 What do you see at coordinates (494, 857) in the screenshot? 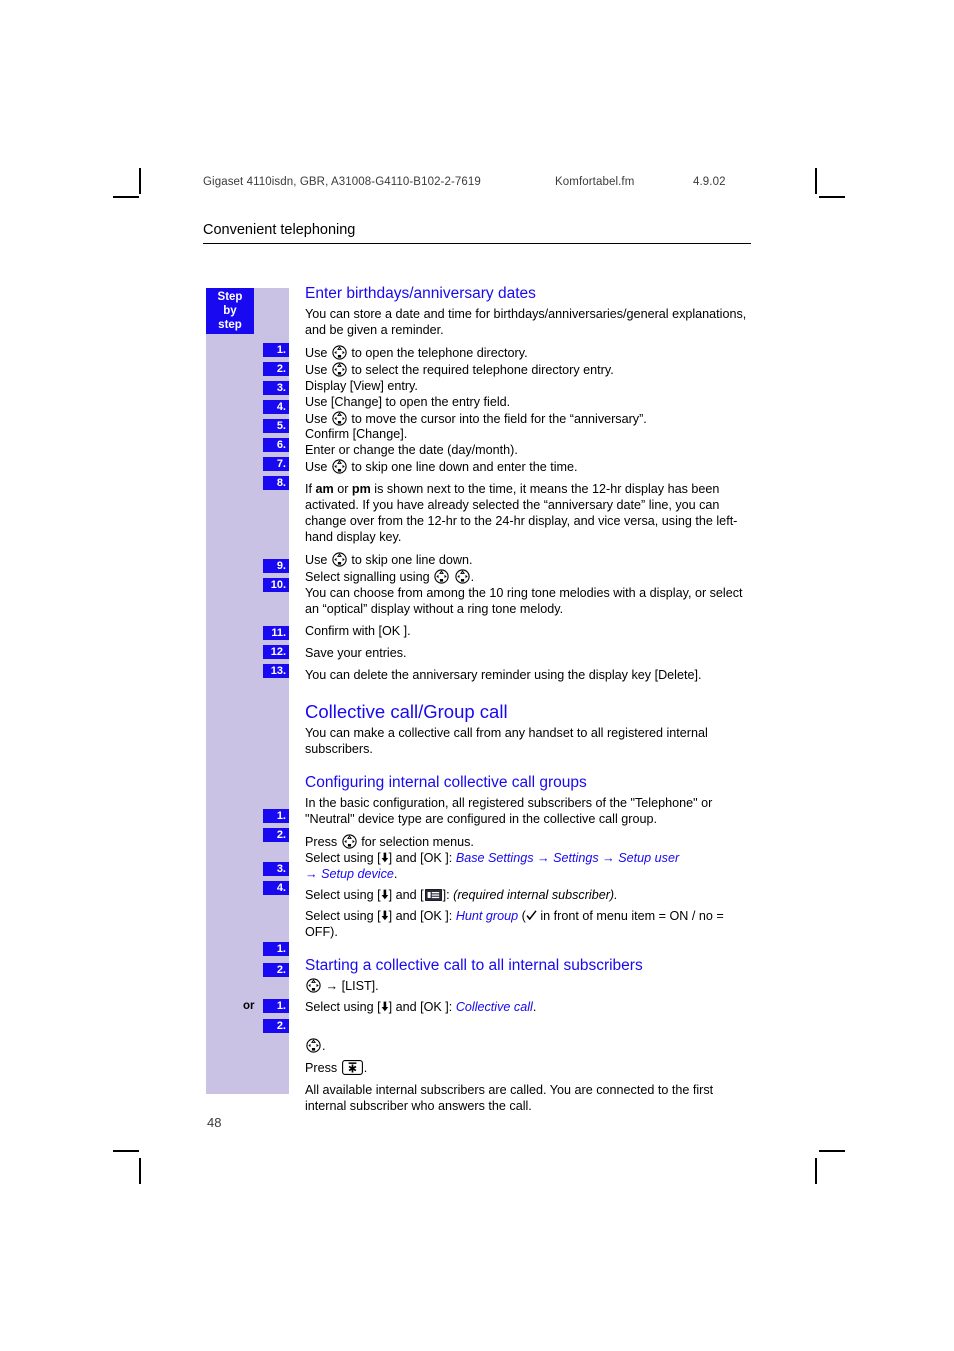
I see `menu-path-base-settings: Base Settings` at bounding box center [494, 857].